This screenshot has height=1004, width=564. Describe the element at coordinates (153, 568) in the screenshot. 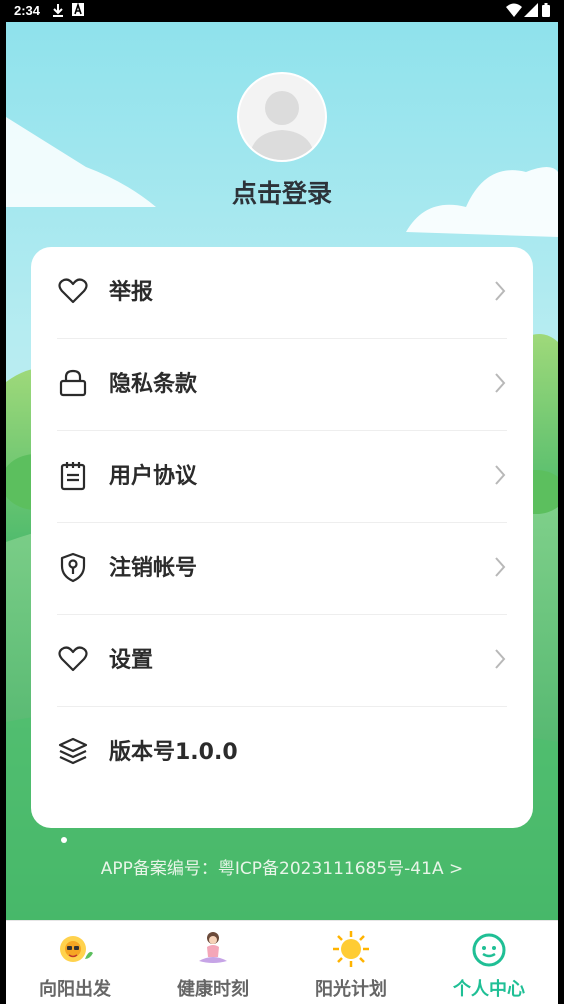

I see `menu-item-label: 注销帐号` at that location.